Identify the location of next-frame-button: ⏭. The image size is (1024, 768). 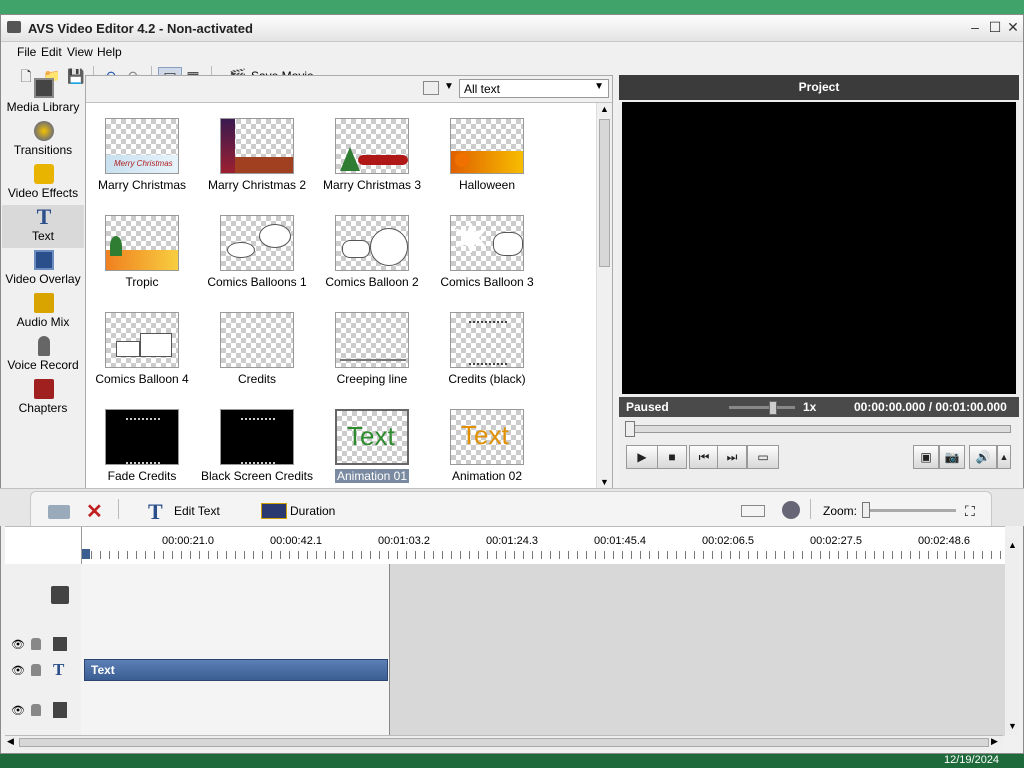
(732, 457).